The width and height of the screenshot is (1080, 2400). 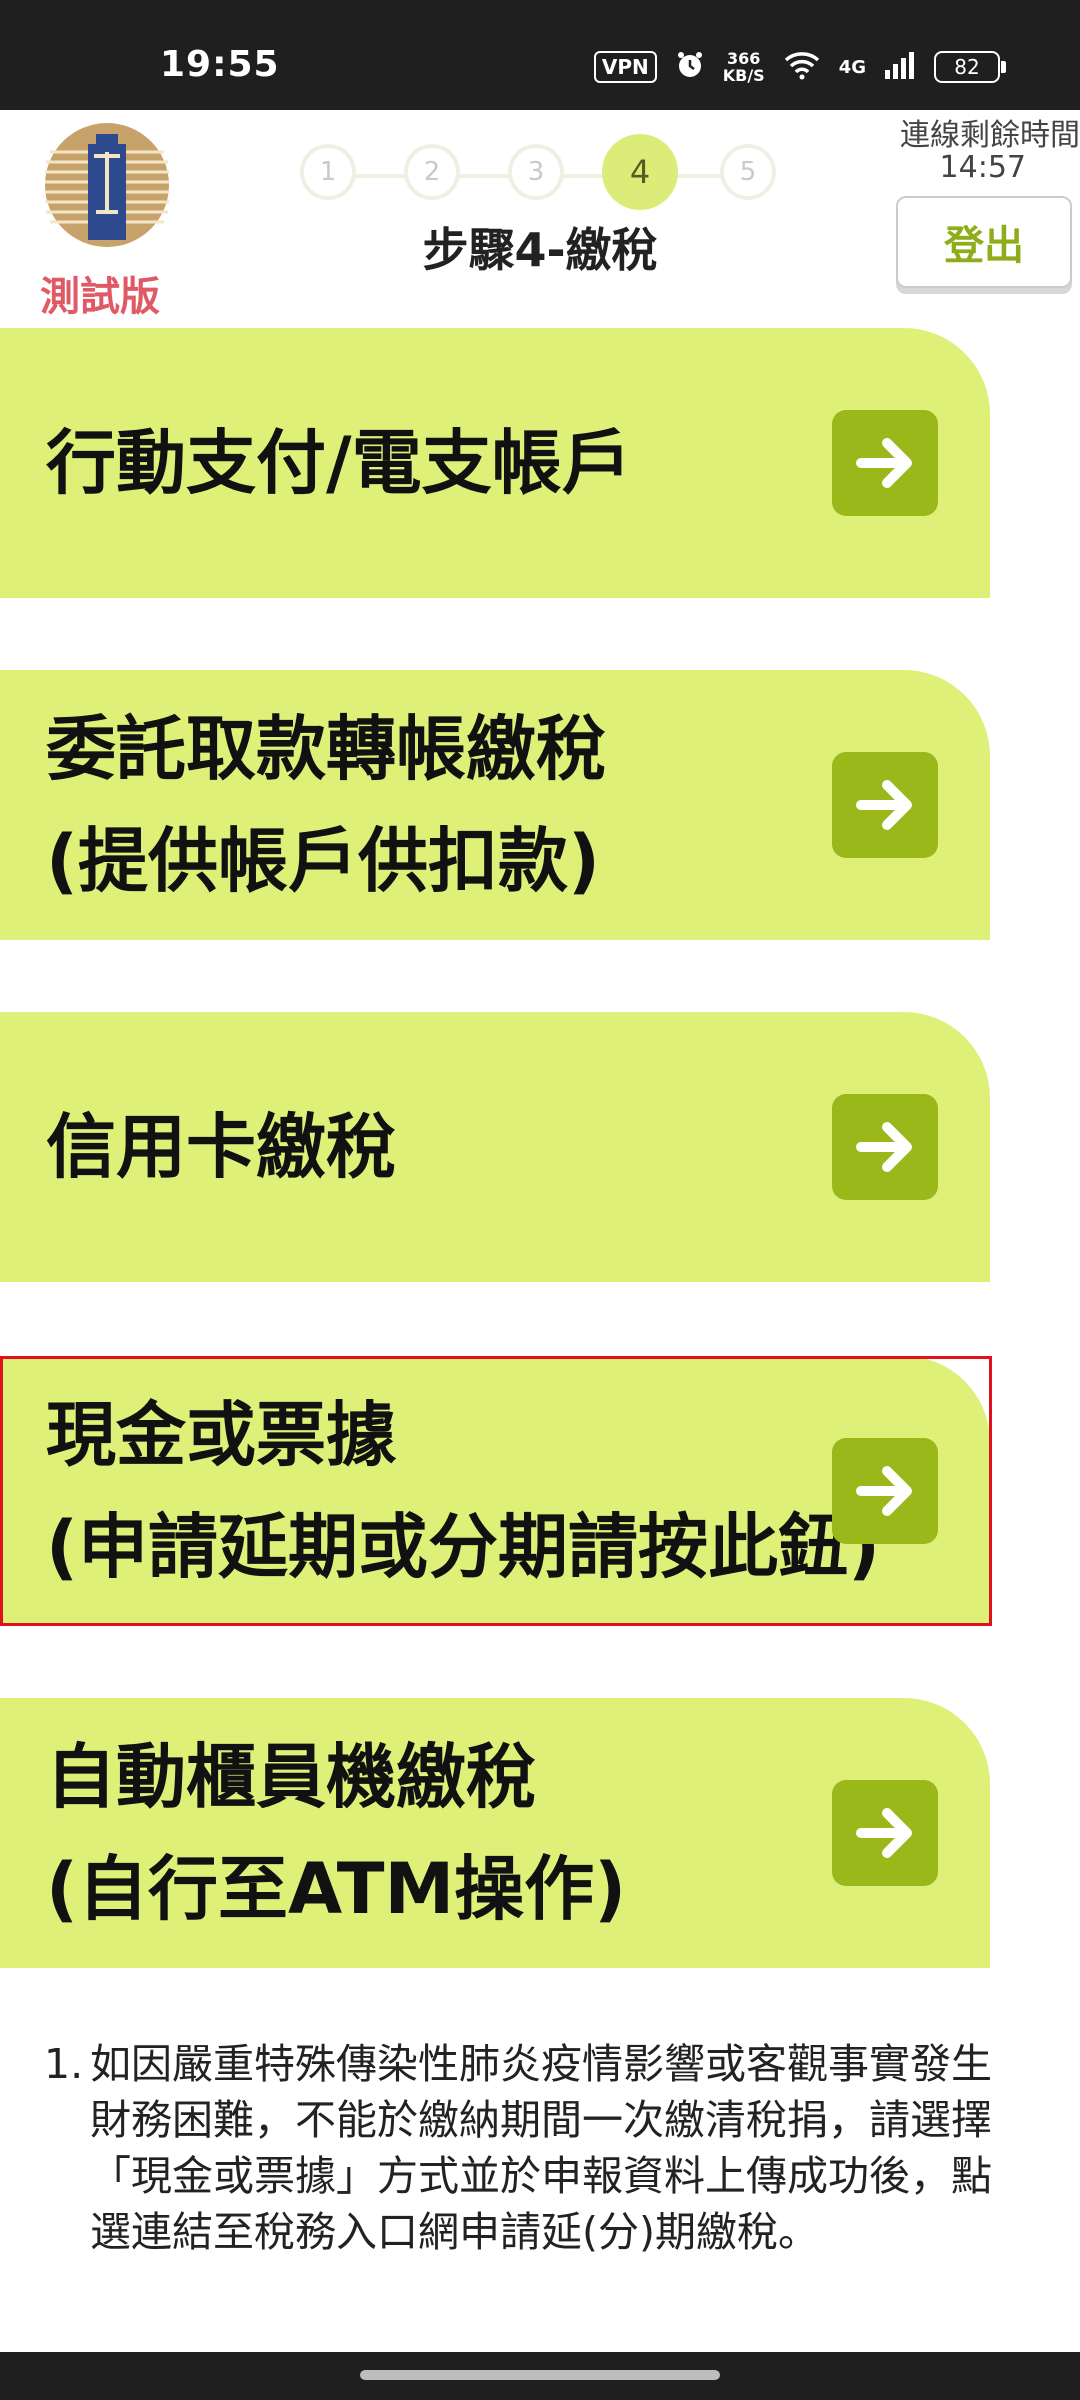 What do you see at coordinates (540, 55) in the screenshot?
I see `status-bar: 19:55 VPN 366 KB/S 4G 82` at bounding box center [540, 55].